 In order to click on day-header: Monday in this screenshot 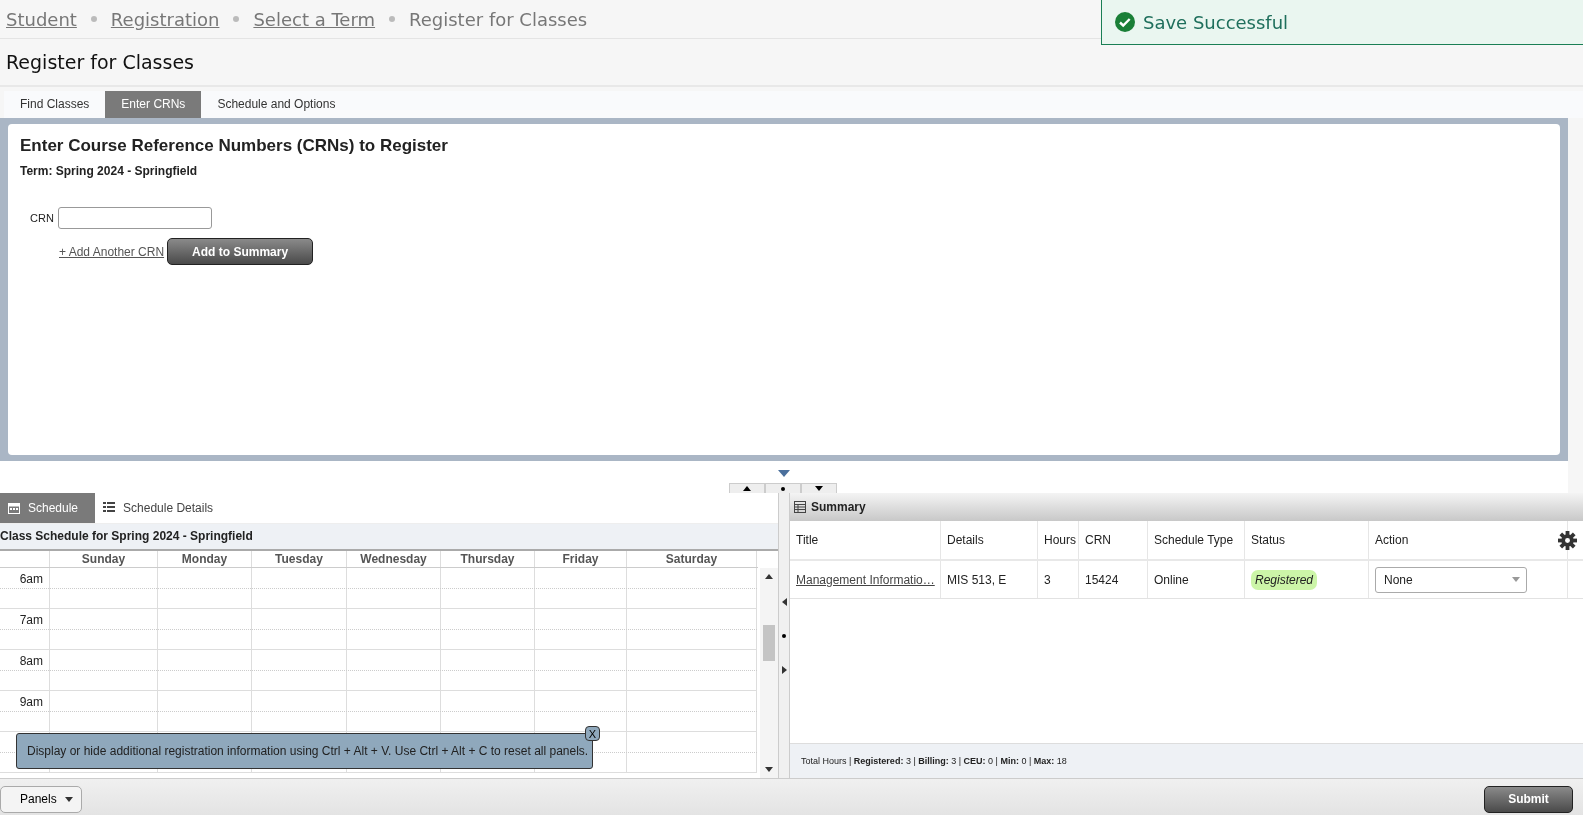, I will do `click(205, 559)`.